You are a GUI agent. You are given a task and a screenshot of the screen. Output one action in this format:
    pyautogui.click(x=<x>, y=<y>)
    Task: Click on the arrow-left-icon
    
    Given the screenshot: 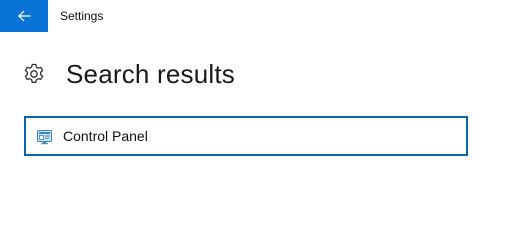 What is the action you would take?
    pyautogui.click(x=24, y=16)
    